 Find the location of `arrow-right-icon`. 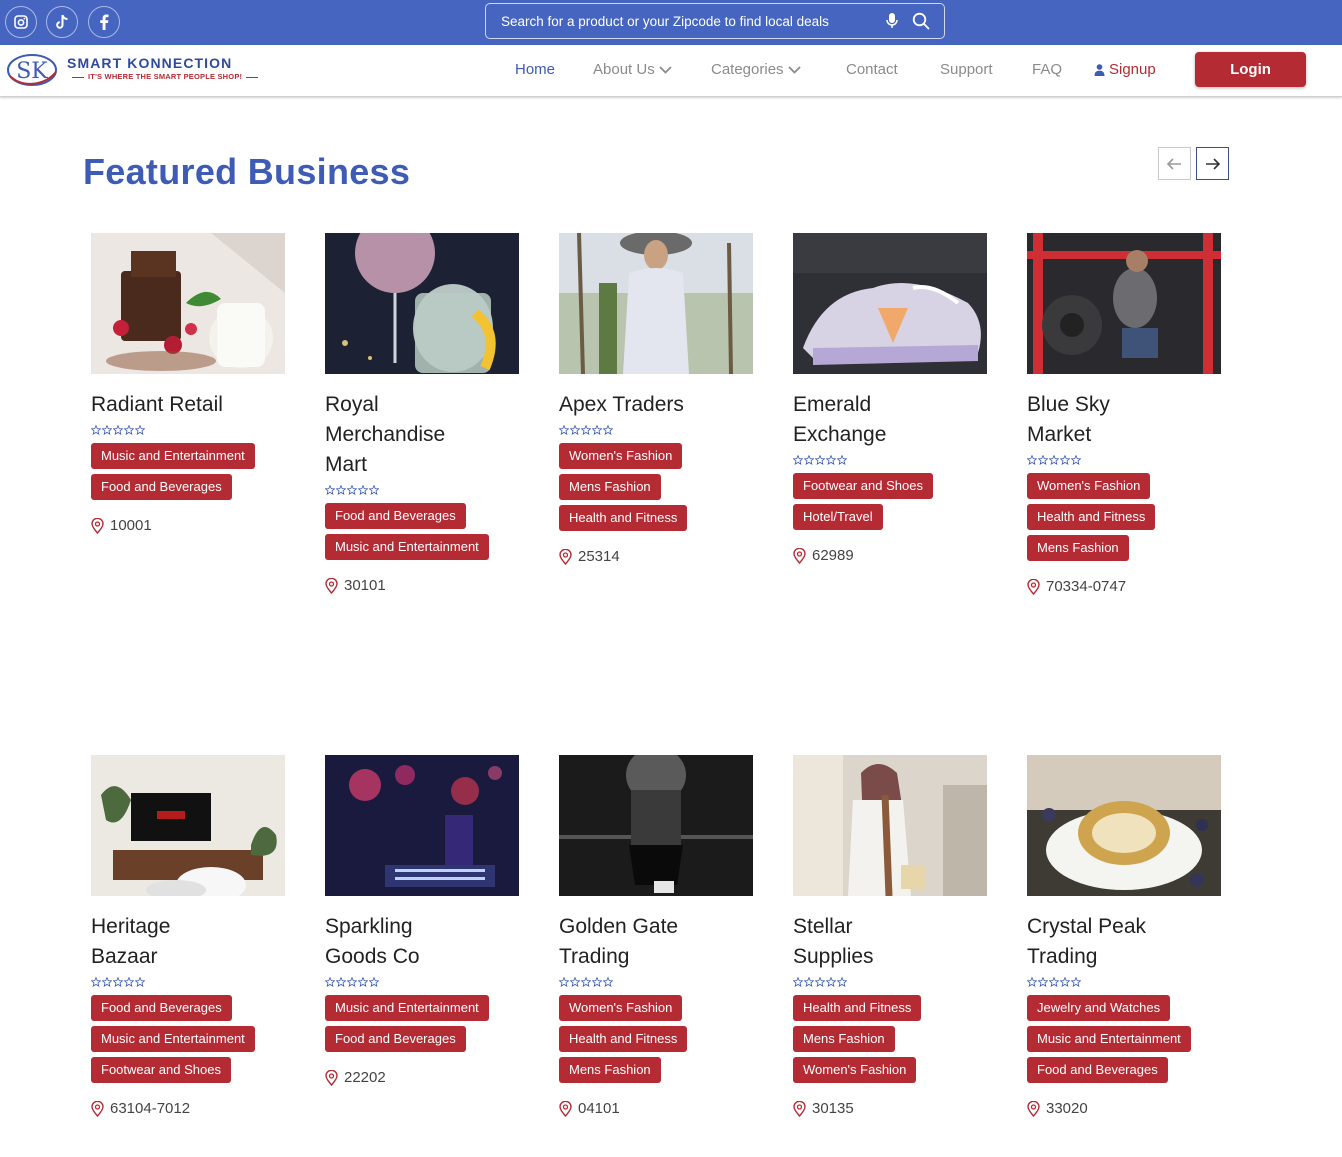

arrow-right-icon is located at coordinates (1213, 163).